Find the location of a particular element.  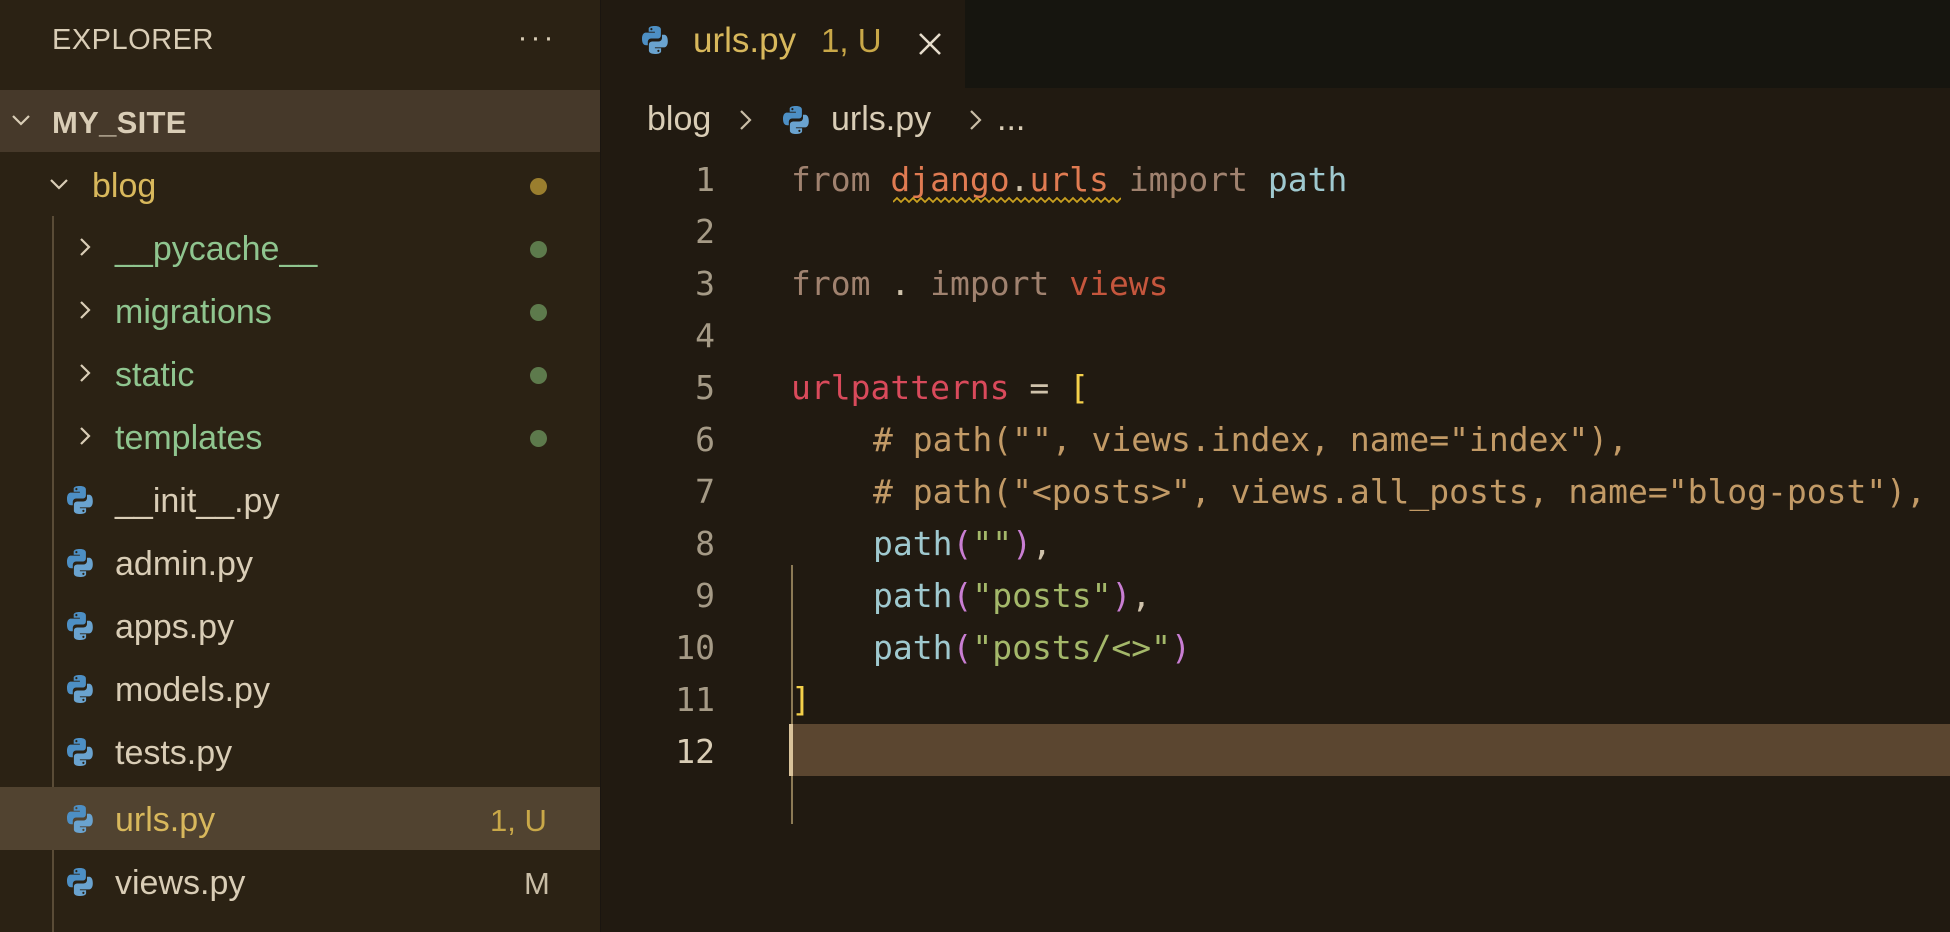

code-text: ] is located at coordinates (801, 699).